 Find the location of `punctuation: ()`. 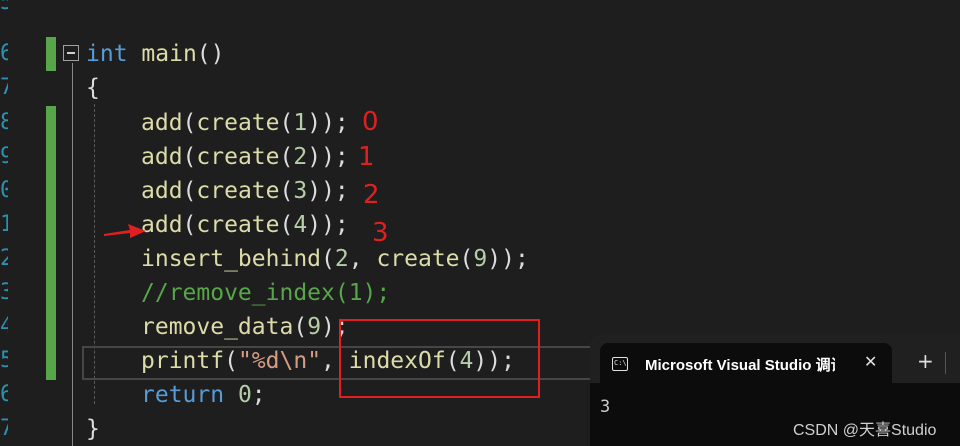

punctuation: () is located at coordinates (210, 54).